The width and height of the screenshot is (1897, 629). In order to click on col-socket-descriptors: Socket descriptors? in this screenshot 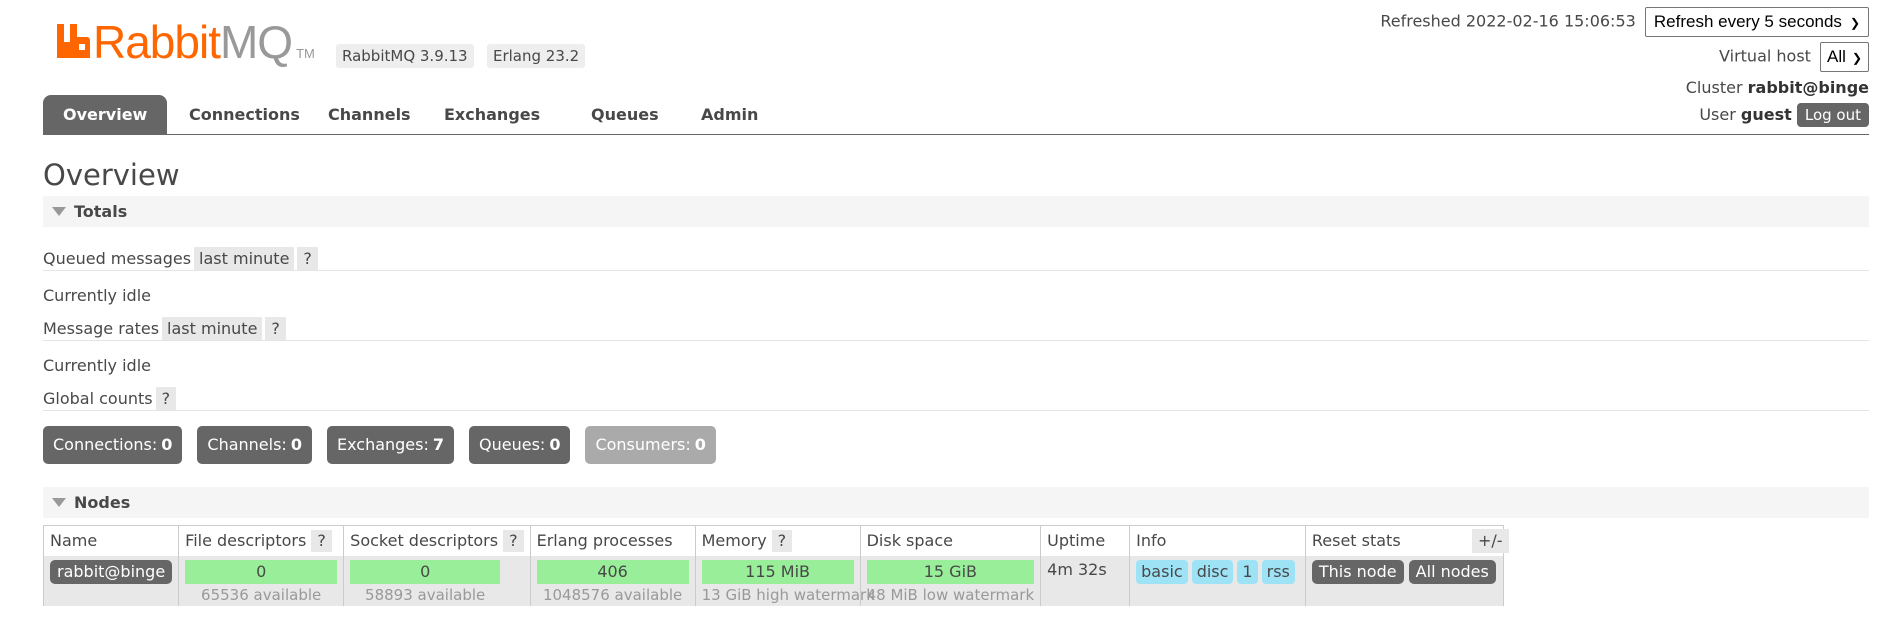, I will do `click(437, 540)`.